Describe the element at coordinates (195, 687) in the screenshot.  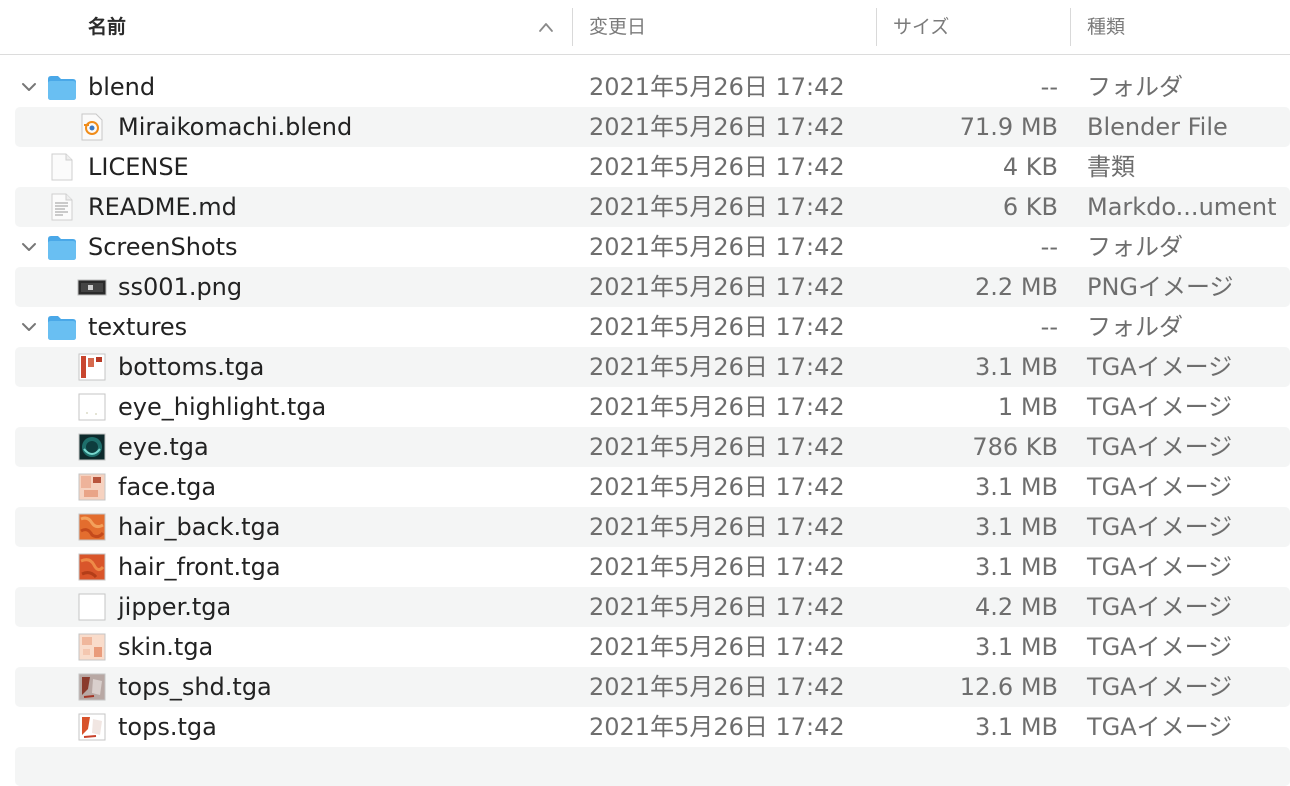
I see `file-name: tops_shd.tga` at that location.